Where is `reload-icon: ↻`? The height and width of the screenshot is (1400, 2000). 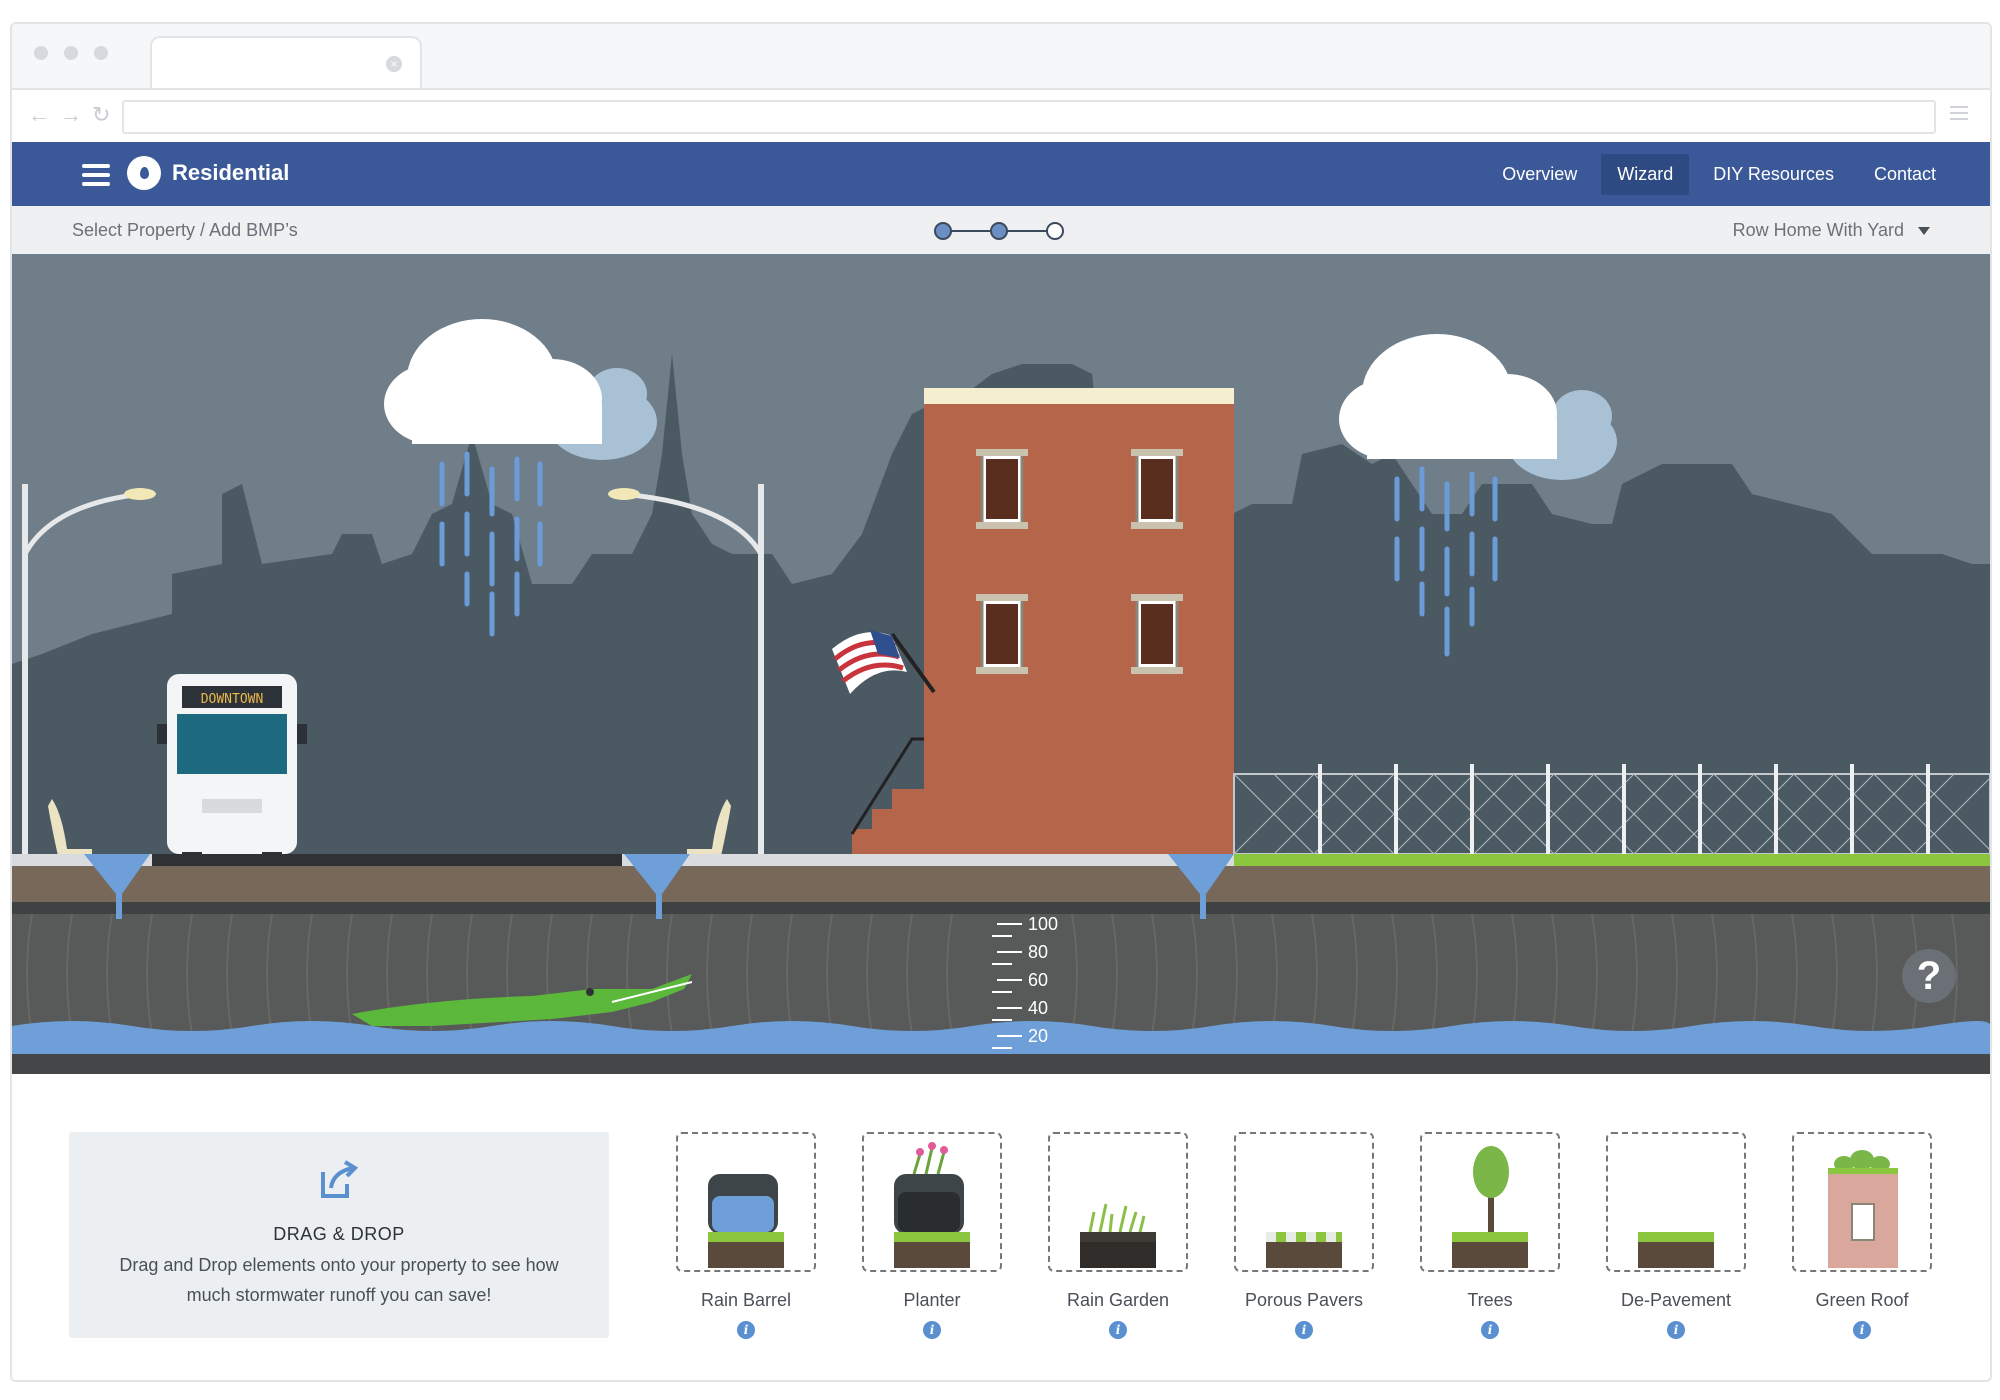
reload-icon: ↻ is located at coordinates (101, 115).